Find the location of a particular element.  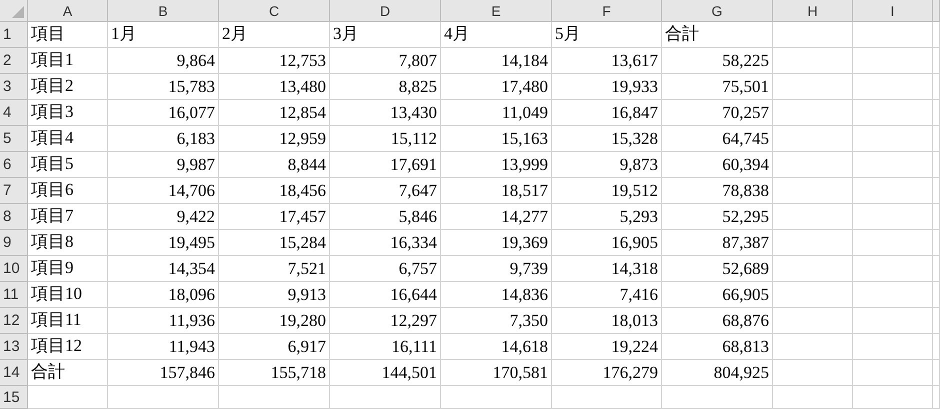

table-cell: 75,501 is located at coordinates (717, 87).